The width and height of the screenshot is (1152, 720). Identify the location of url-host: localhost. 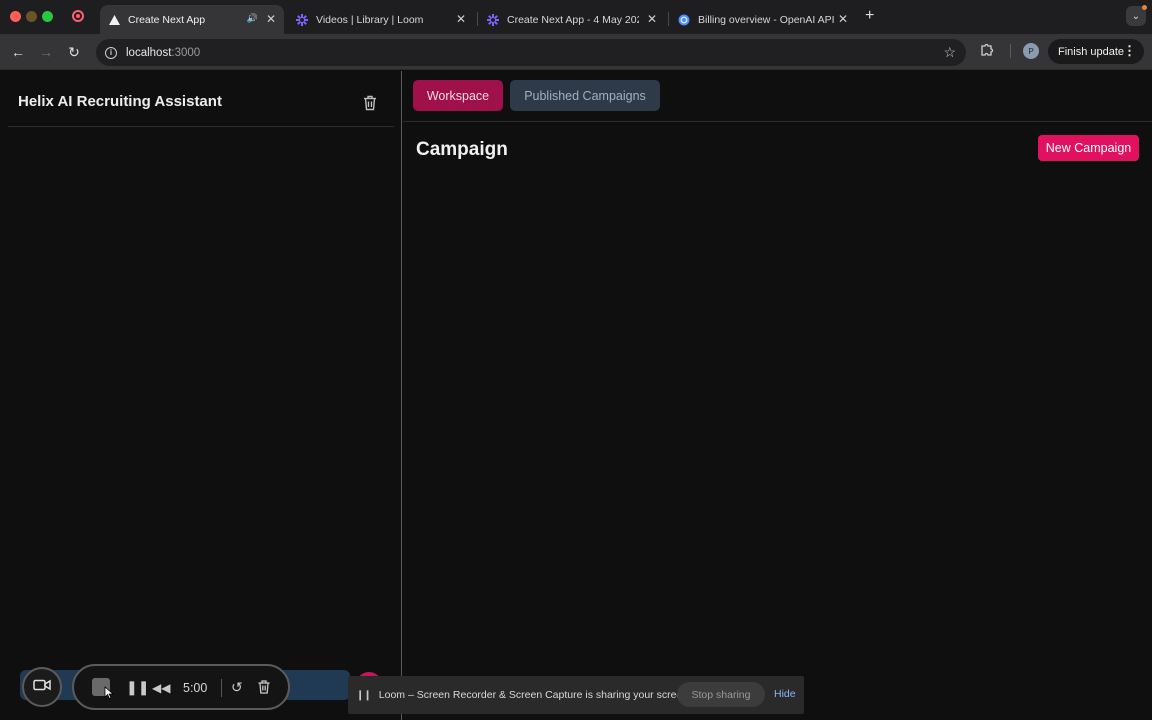
(149, 52).